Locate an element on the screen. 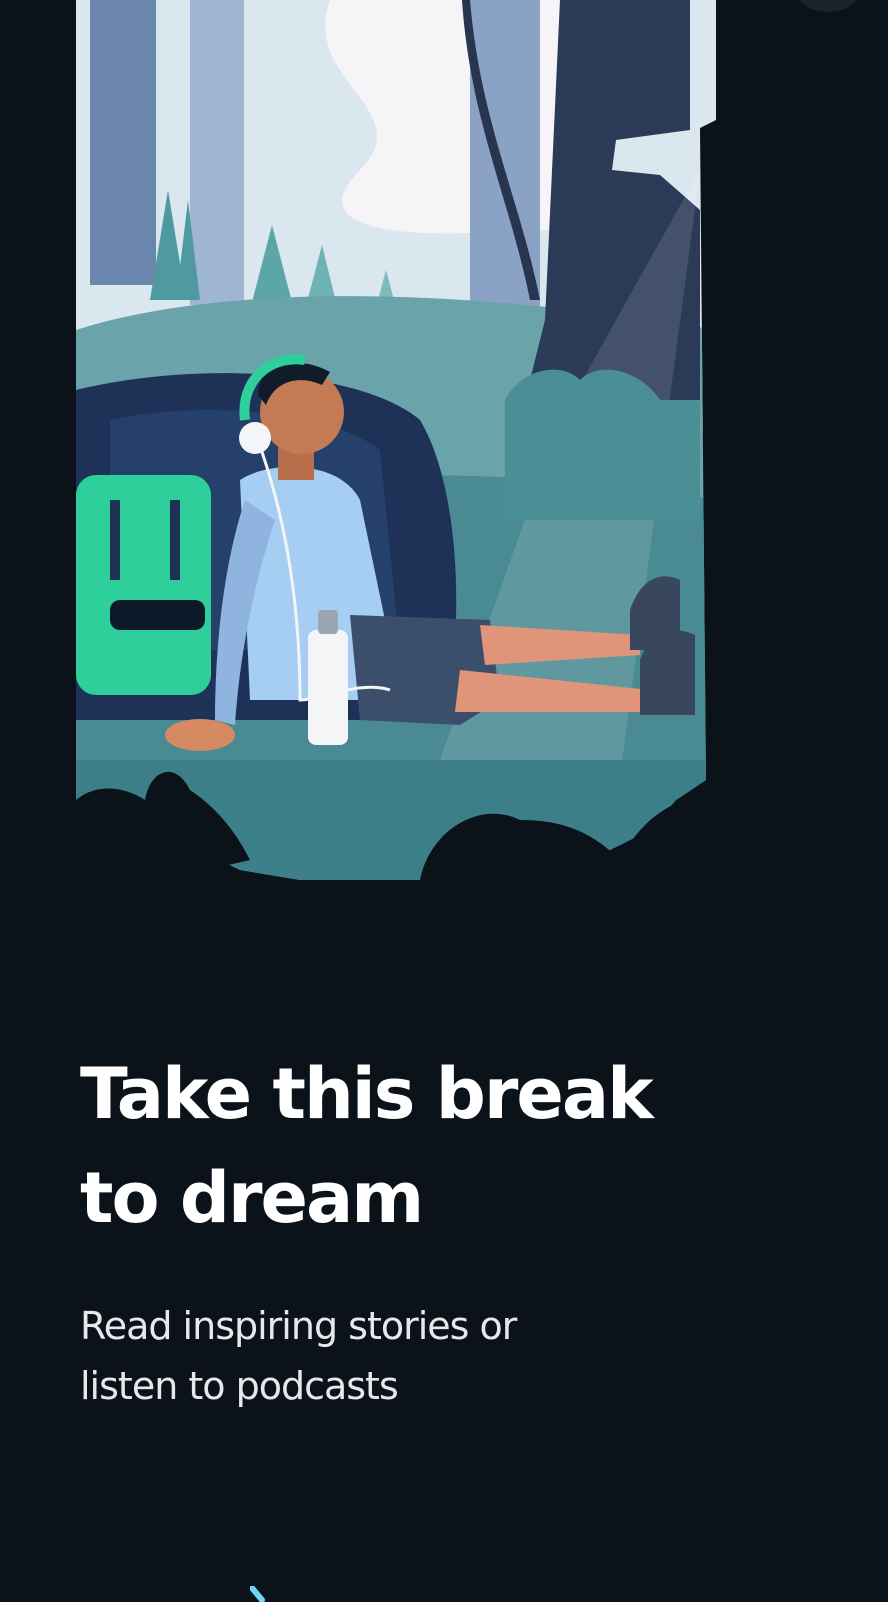 The height and width of the screenshot is (1602, 888). subtitle-line-1: Read inspiring stories or is located at coordinates (298, 1326).